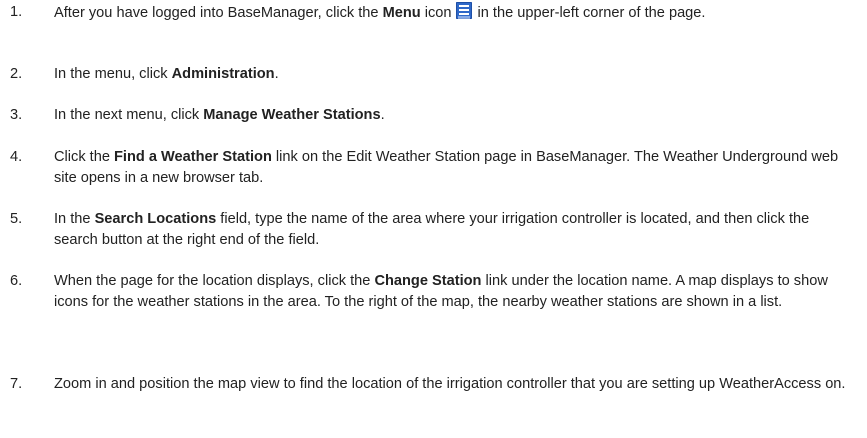 Image resolution: width=867 pixels, height=438 pixels. What do you see at coordinates (292, 115) in the screenshot?
I see `manage-weather-stations-term: Manage Weather Stations` at bounding box center [292, 115].